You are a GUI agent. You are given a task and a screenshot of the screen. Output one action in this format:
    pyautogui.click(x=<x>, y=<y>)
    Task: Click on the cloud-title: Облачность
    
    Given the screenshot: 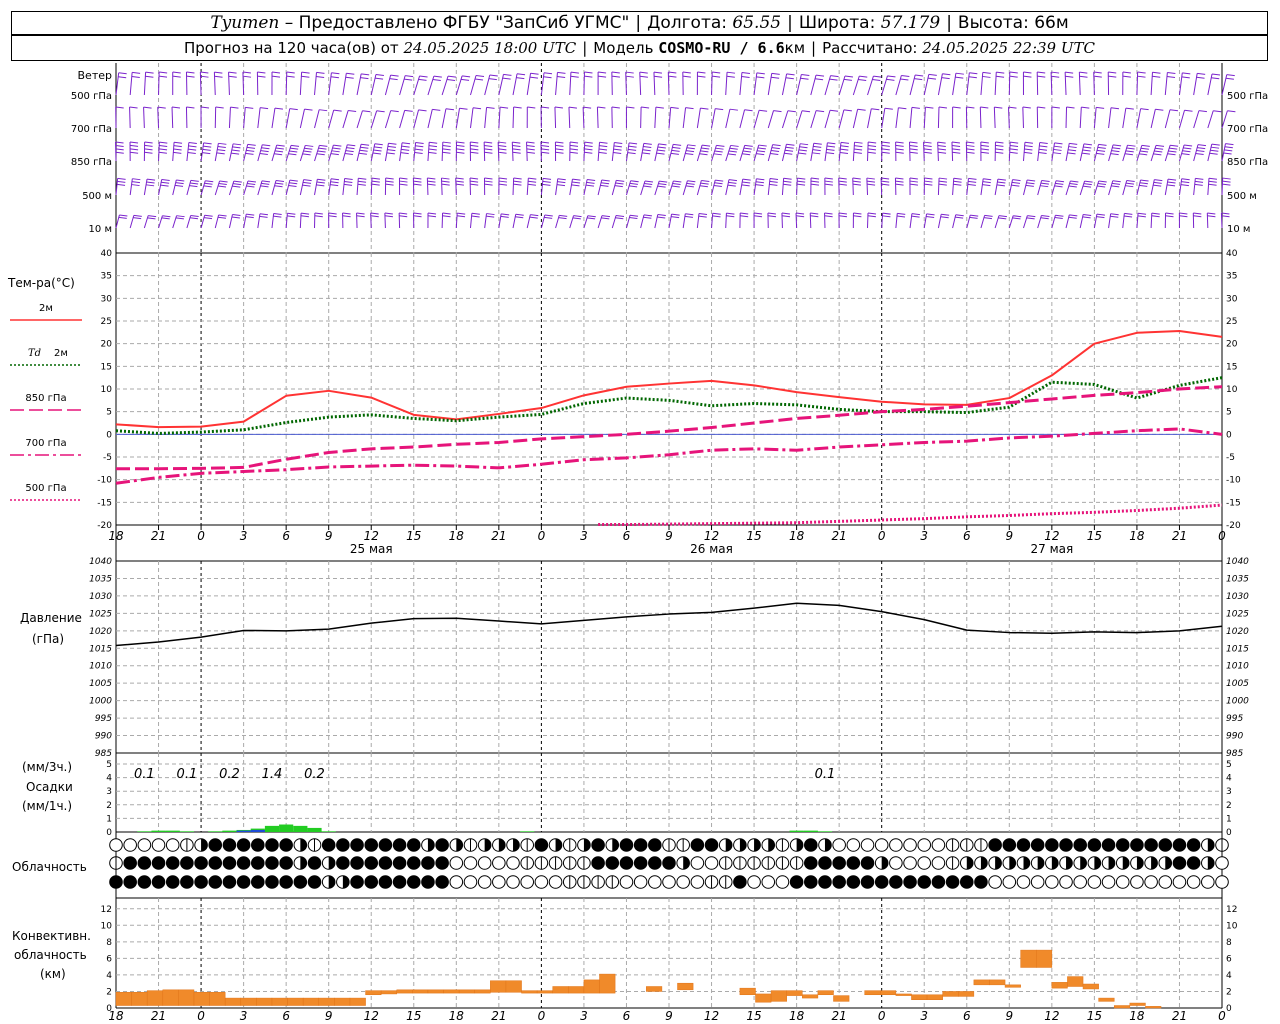 What is the action you would take?
    pyautogui.click(x=49, y=867)
    